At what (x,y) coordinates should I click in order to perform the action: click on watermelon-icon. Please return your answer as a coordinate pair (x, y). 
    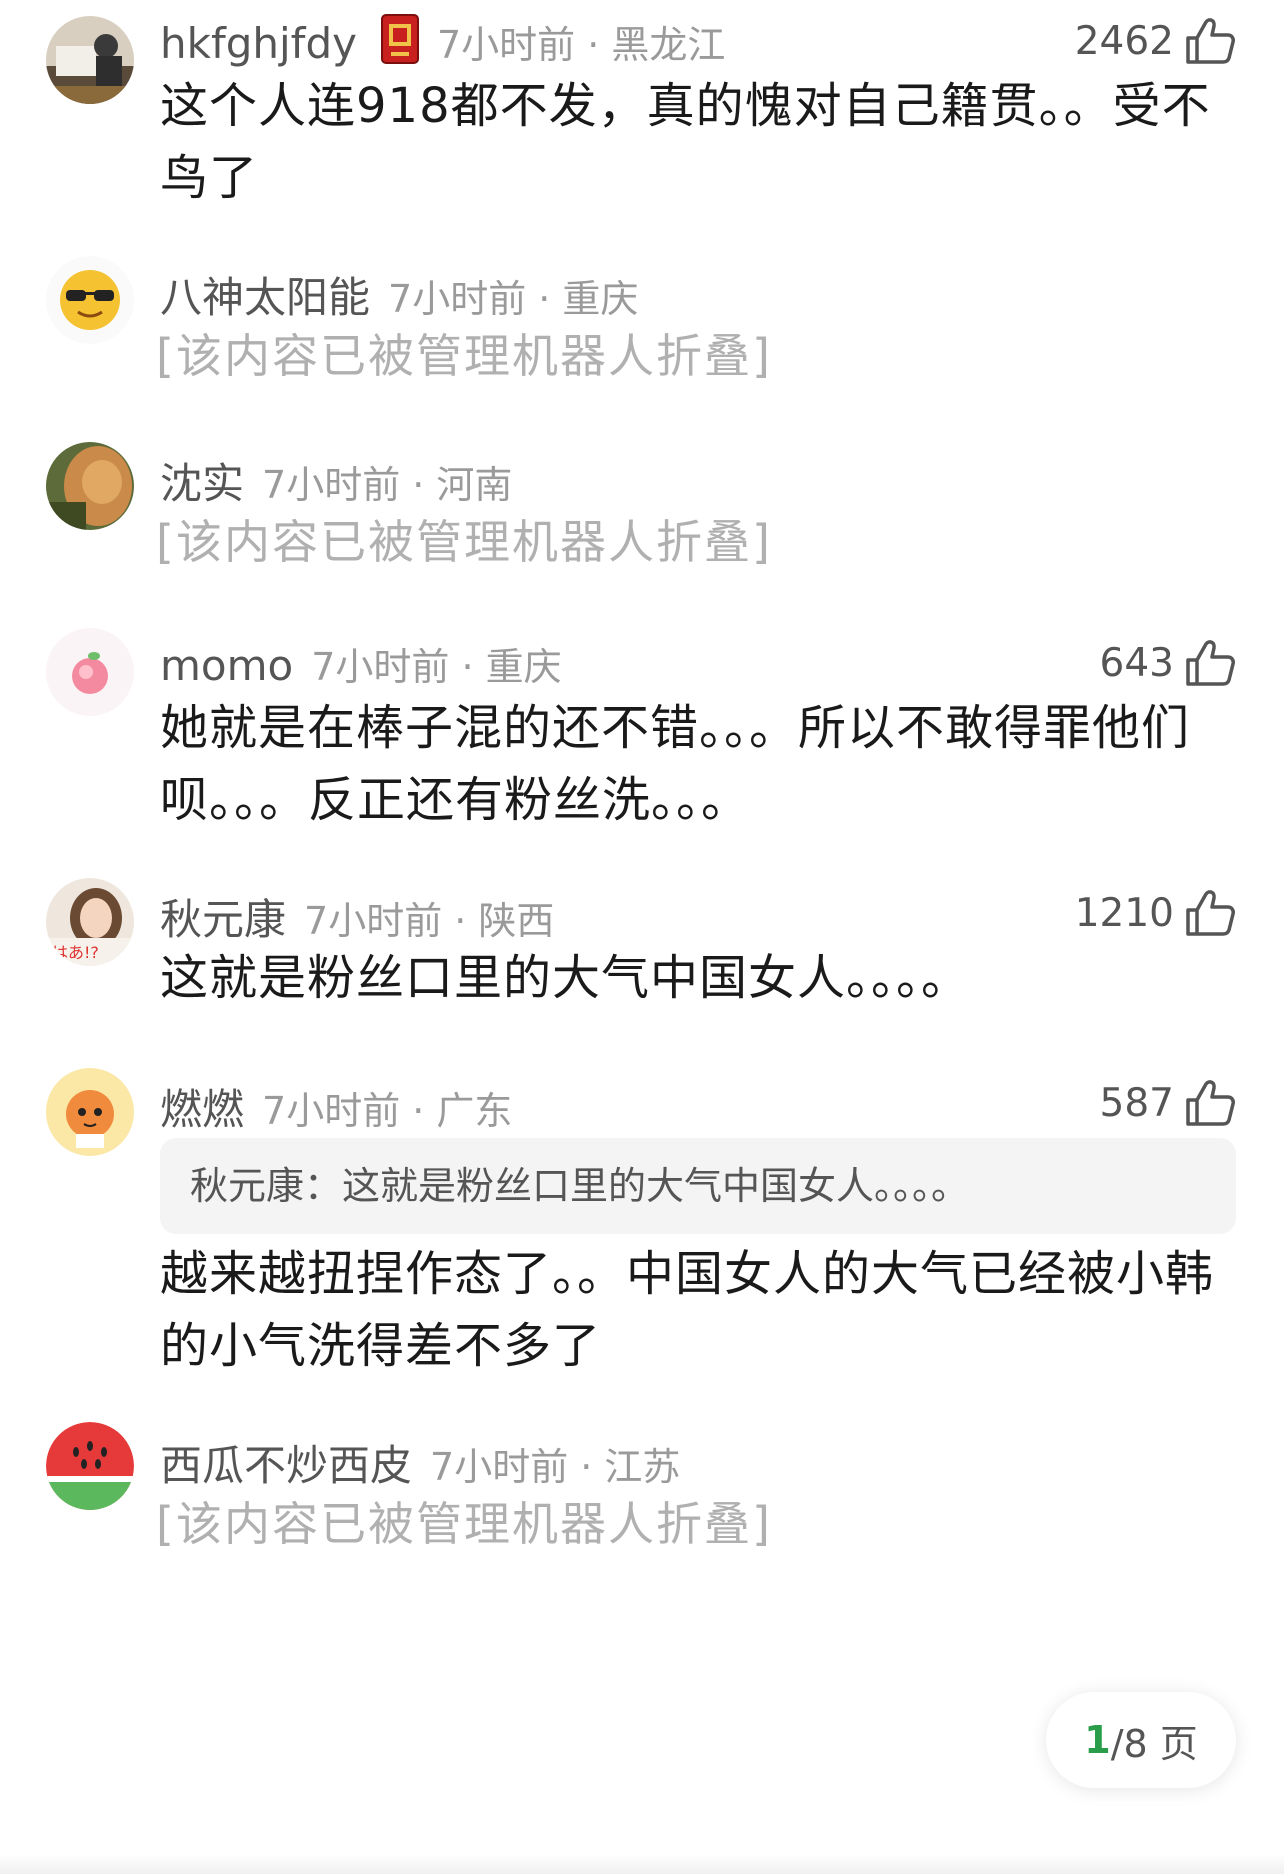
    Looking at the image, I should click on (90, 1466).